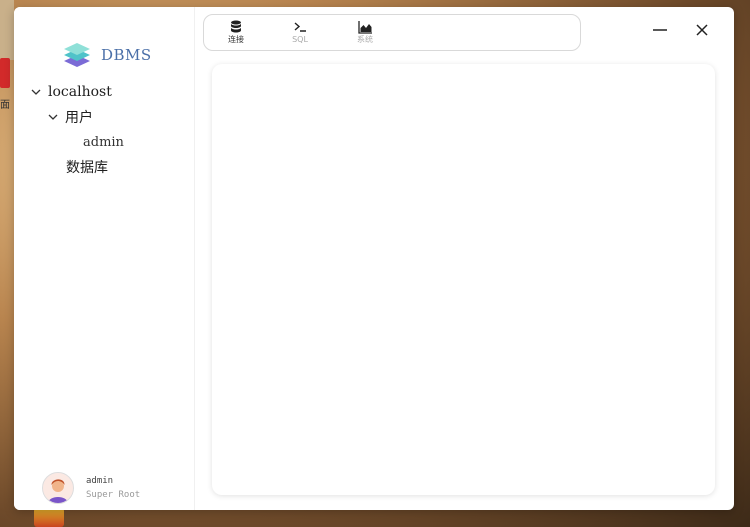 This screenshot has height=527, width=750. What do you see at coordinates (80, 92) in the screenshot?
I see `tree-node-label: localhost` at bounding box center [80, 92].